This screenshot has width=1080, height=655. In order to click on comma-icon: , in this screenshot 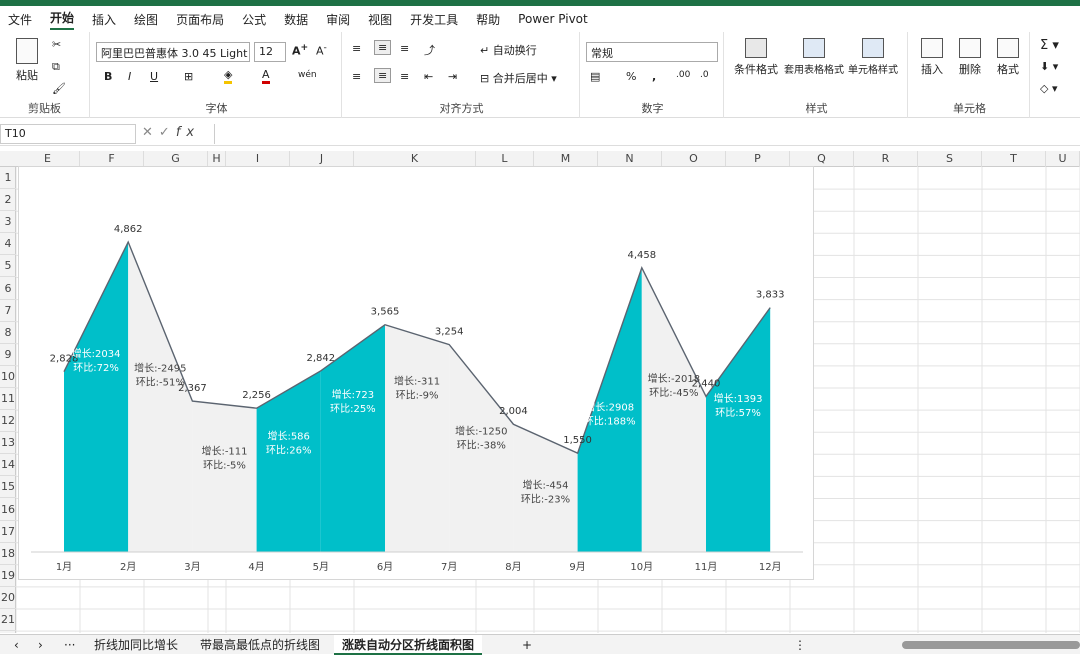, I will do `click(654, 76)`.